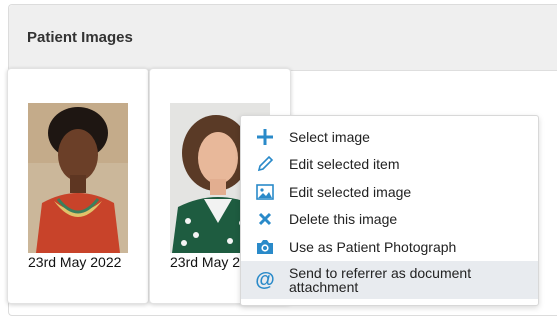 The width and height of the screenshot is (557, 324). Describe the element at coordinates (265, 191) in the screenshot. I see `image-icon` at that location.